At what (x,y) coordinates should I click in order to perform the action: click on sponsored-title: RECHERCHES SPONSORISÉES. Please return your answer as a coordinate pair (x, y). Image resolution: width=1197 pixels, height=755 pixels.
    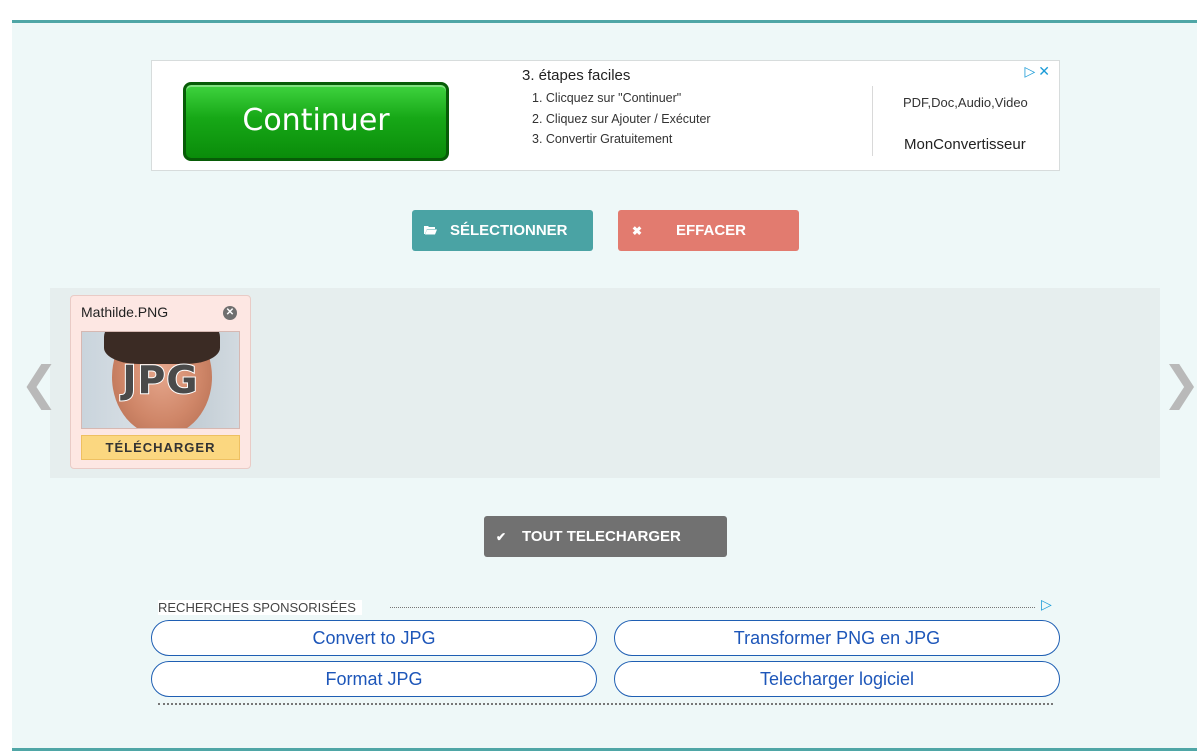
    Looking at the image, I should click on (260, 607).